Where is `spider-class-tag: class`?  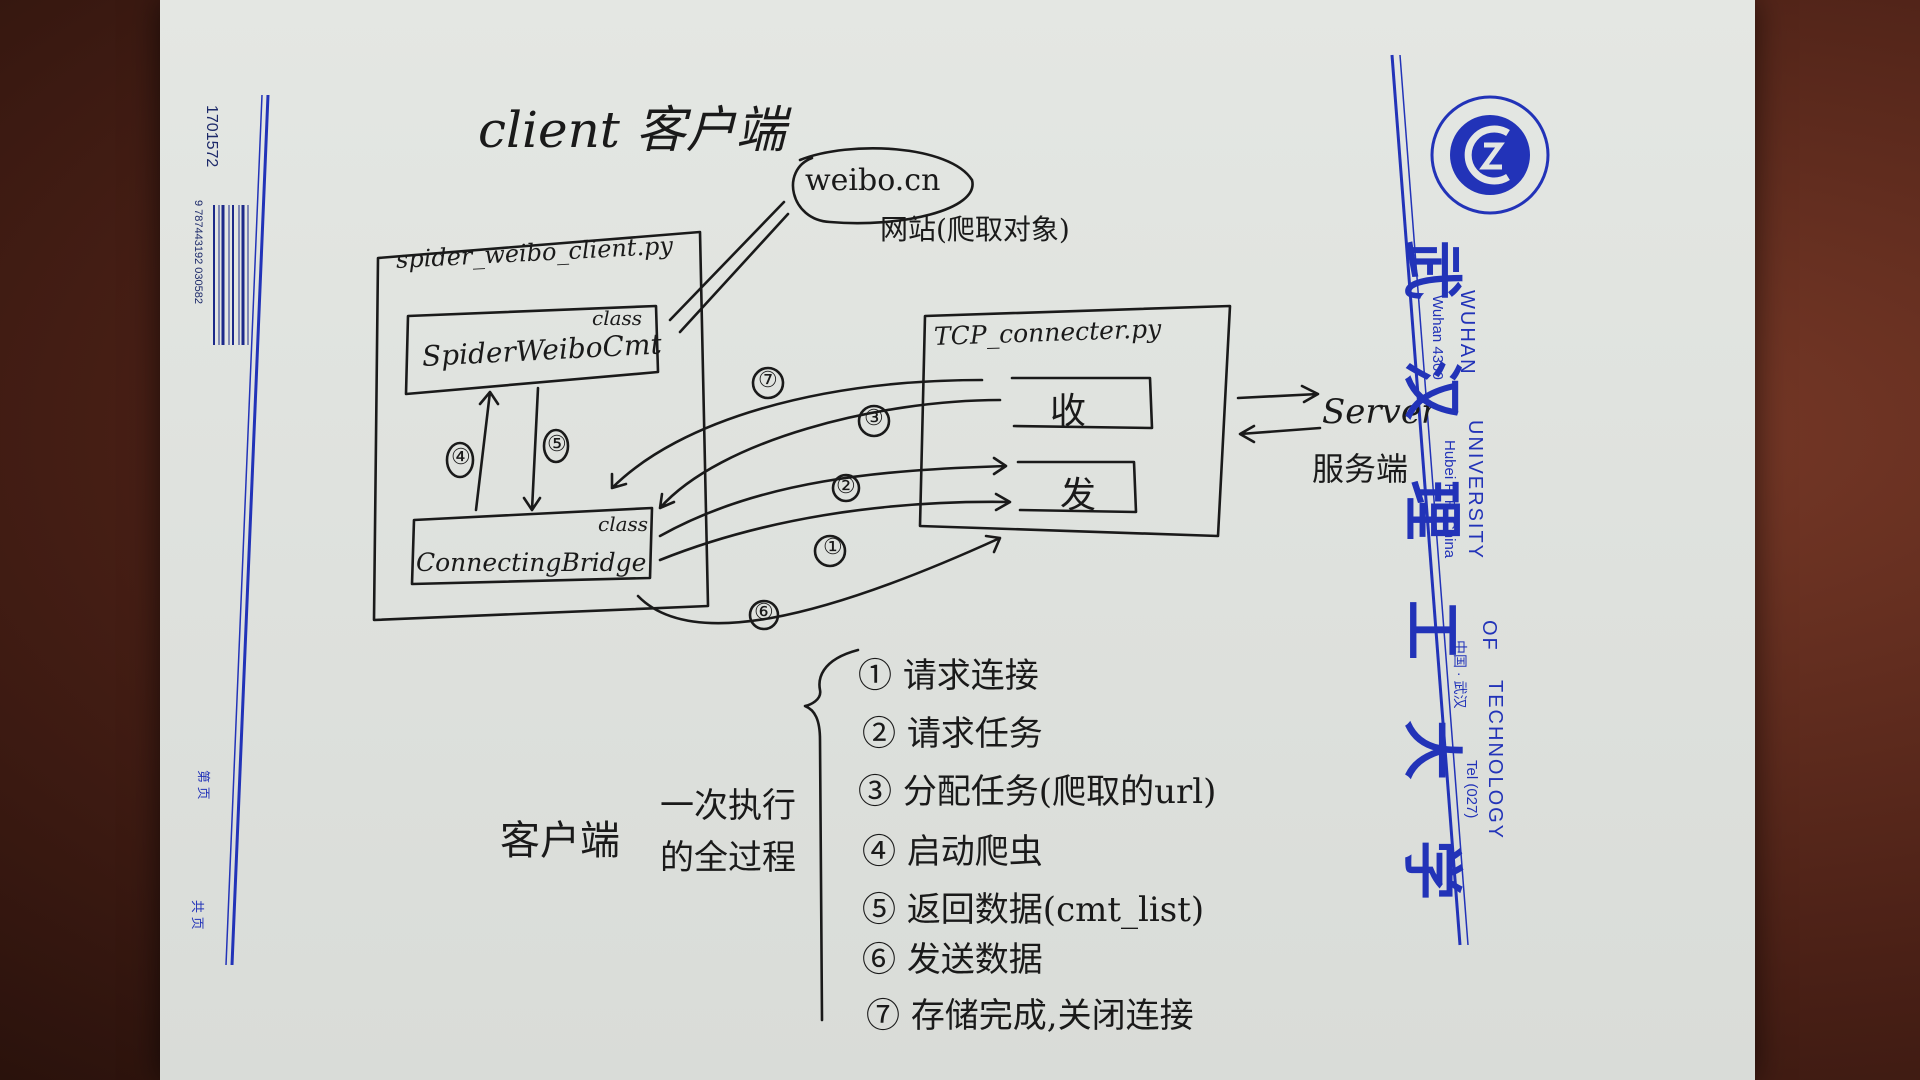
spider-class-tag: class is located at coordinates (617, 318).